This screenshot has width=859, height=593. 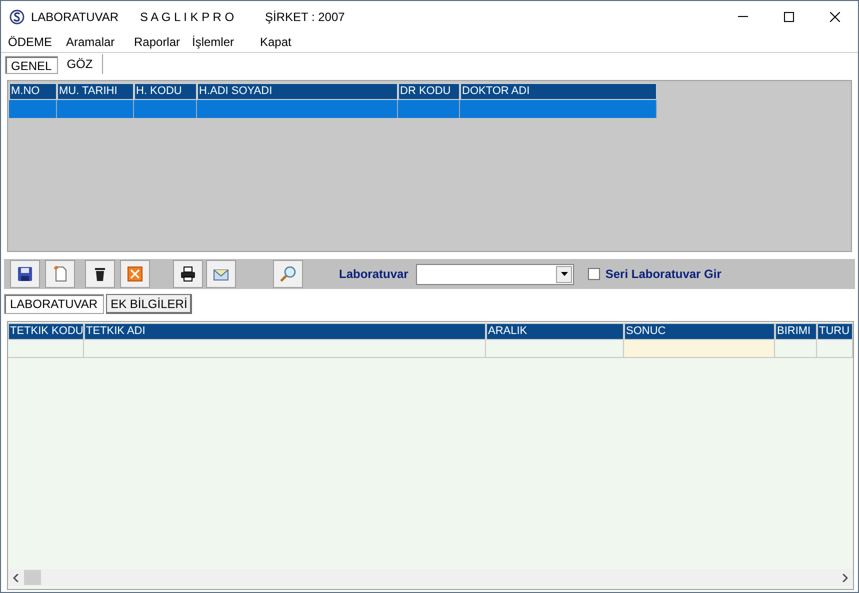 What do you see at coordinates (226, 41) in the screenshot?
I see `menu-item: İşlemler` at bounding box center [226, 41].